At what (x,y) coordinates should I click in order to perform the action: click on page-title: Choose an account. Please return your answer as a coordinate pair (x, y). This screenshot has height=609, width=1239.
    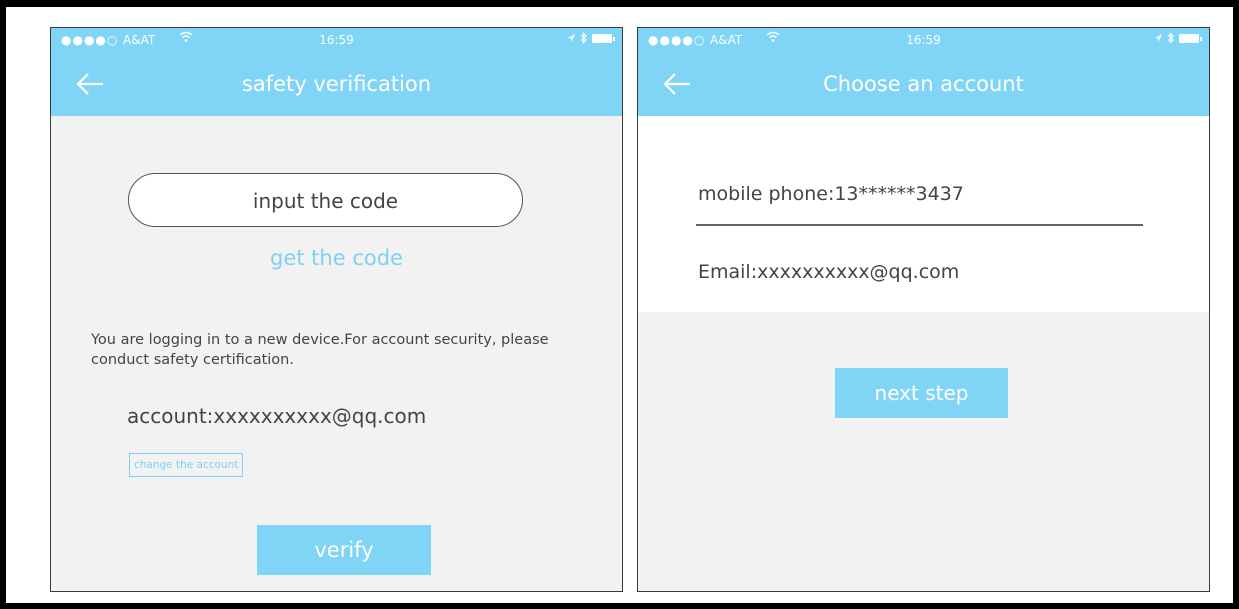
    Looking at the image, I should click on (923, 84).